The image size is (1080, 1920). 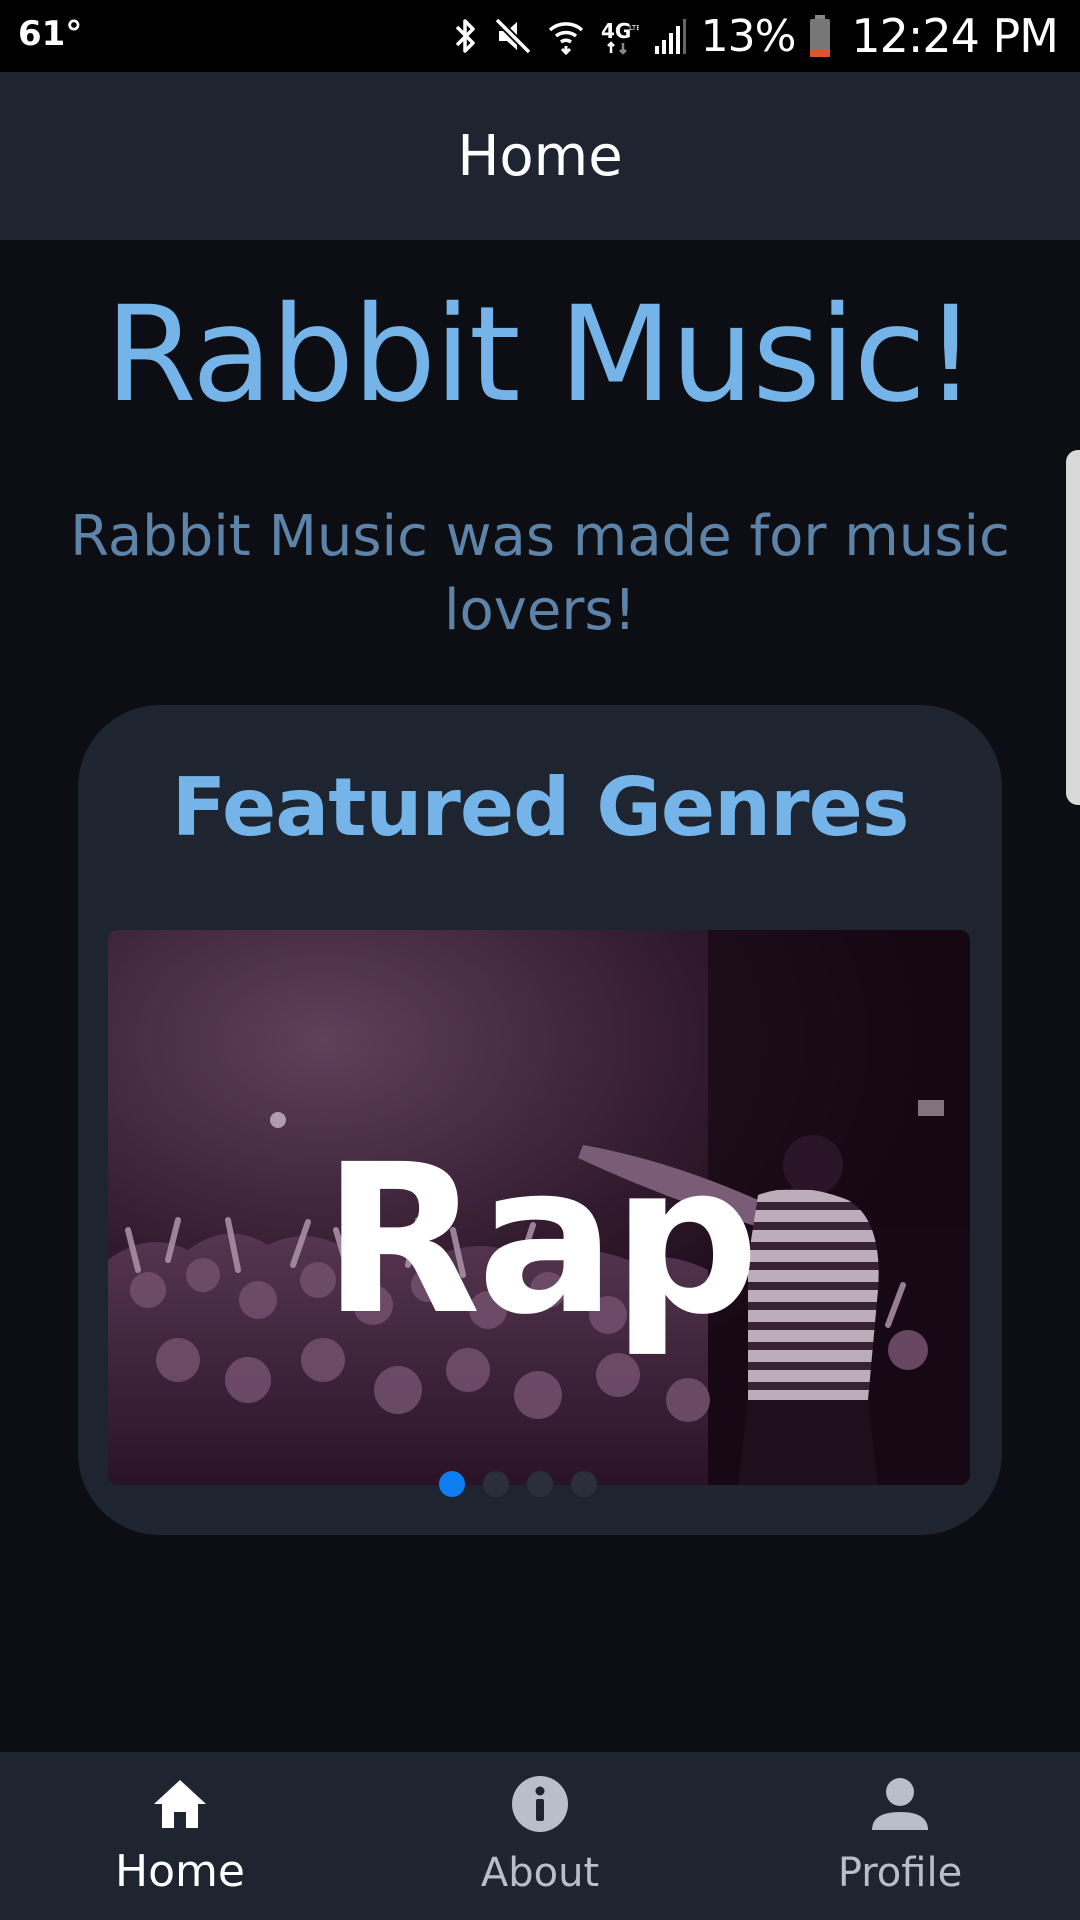 What do you see at coordinates (540, 1240) in the screenshot?
I see `slide-label-rap: Rap` at bounding box center [540, 1240].